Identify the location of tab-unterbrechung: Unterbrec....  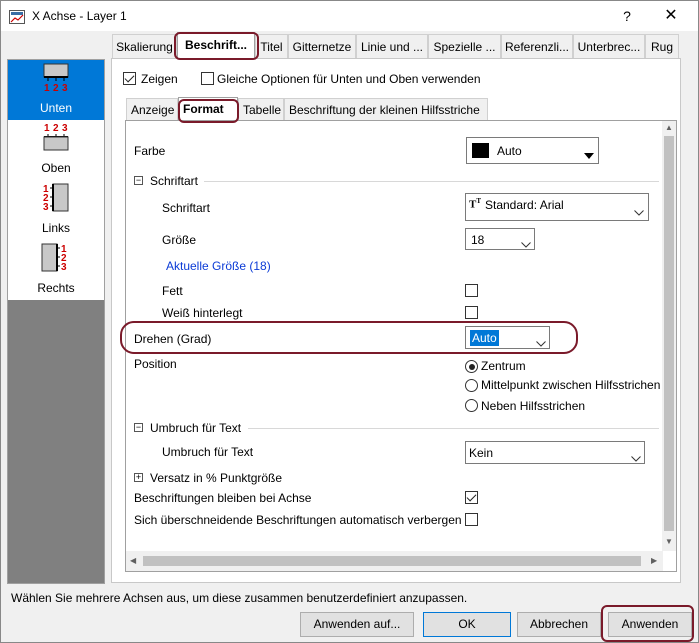
(609, 46).